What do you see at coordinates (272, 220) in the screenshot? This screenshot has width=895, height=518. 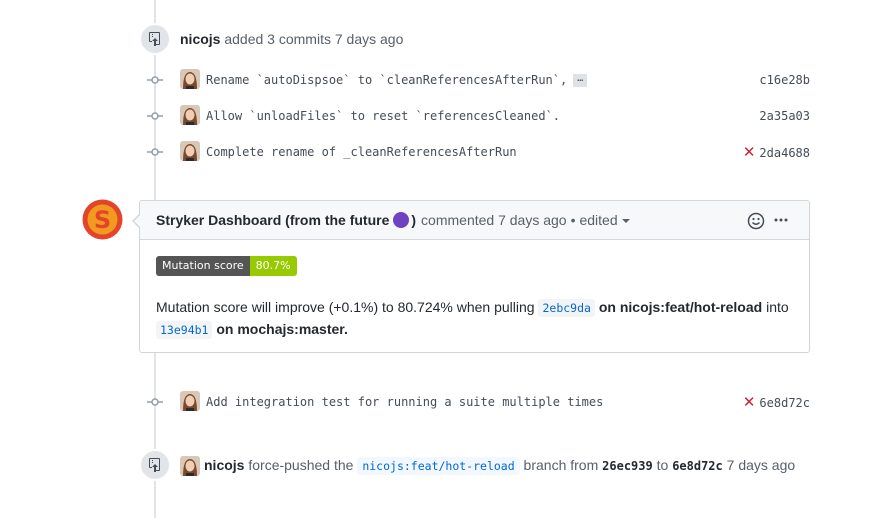 I see `comment-author-link: Stryker Dashboard (from the future` at bounding box center [272, 220].